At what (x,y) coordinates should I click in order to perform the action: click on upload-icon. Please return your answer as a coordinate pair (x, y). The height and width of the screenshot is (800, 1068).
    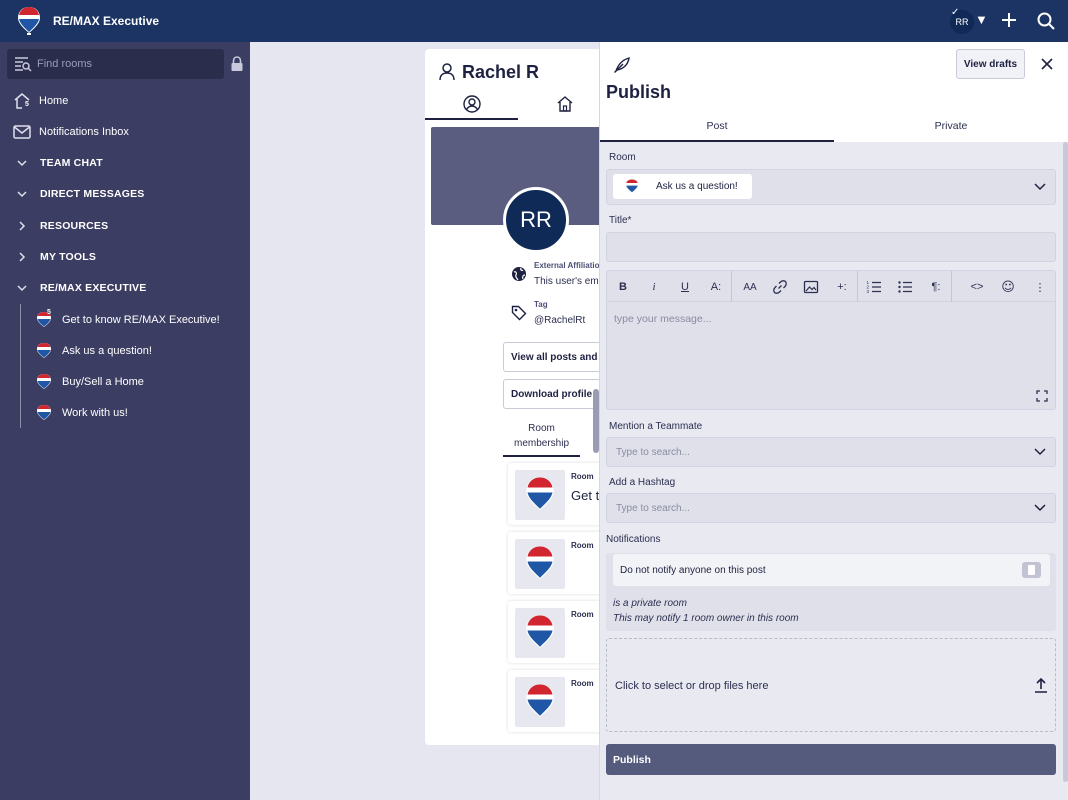
    Looking at the image, I should click on (1041, 685).